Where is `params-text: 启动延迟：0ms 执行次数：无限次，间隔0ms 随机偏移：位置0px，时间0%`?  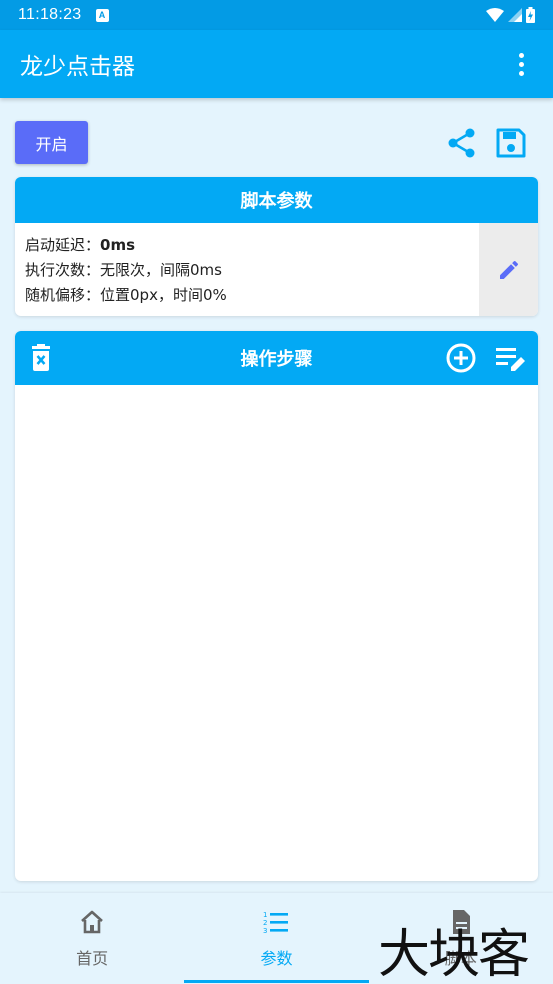
params-text: 启动延迟：0ms 执行次数：无限次，间隔0ms 随机偏移：位置0px，时间0% is located at coordinates (247, 269).